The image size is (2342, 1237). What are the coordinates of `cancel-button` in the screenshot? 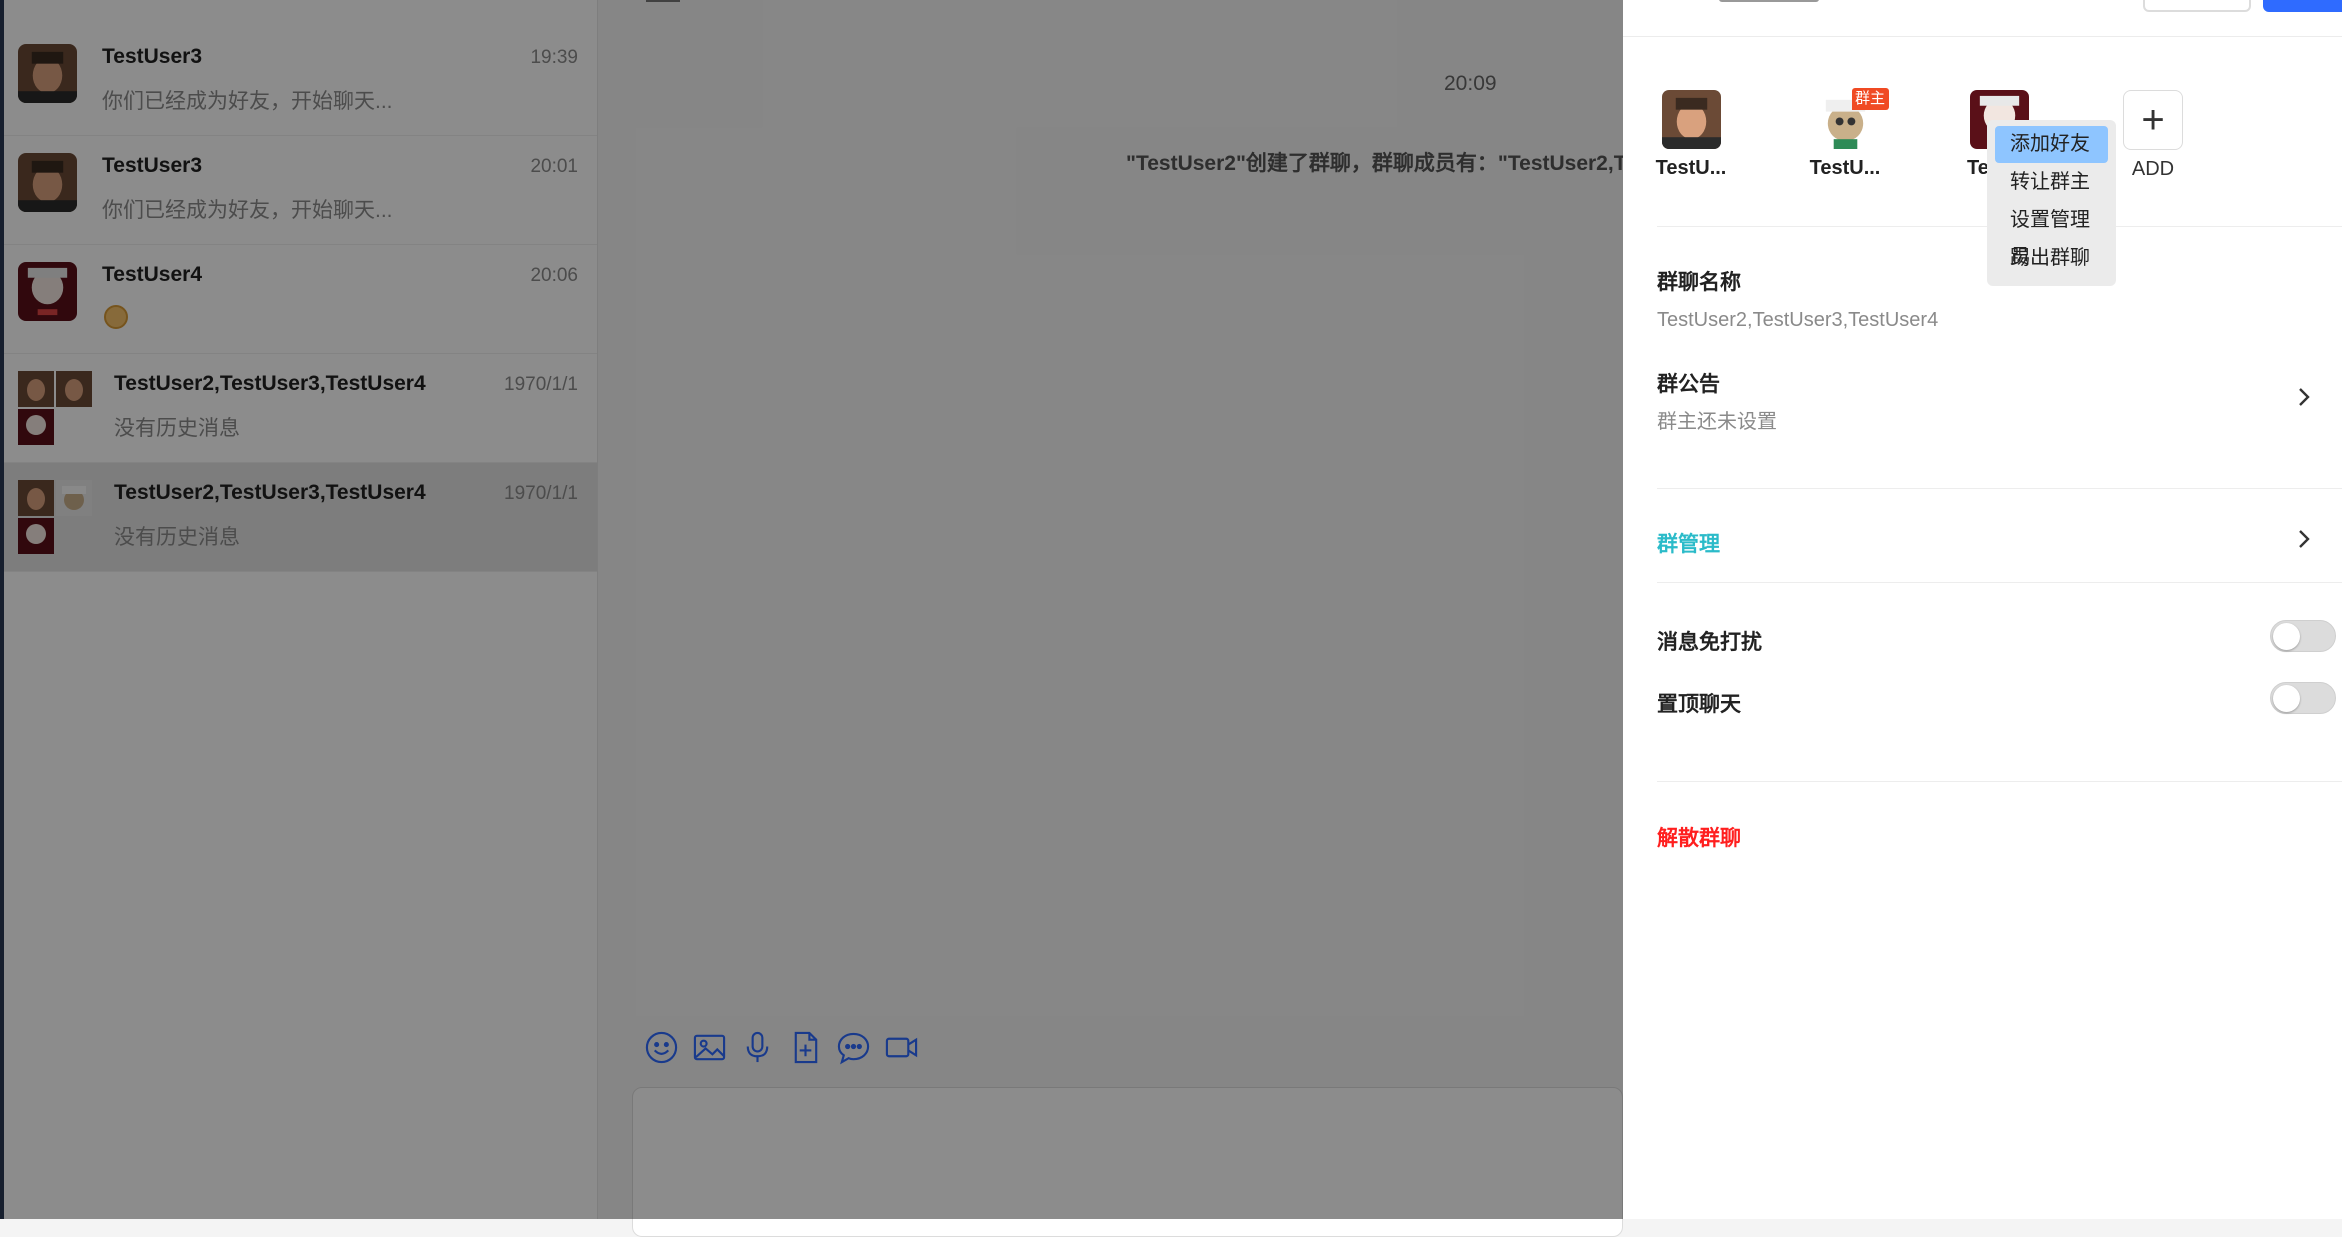 It's located at (2197, 6).